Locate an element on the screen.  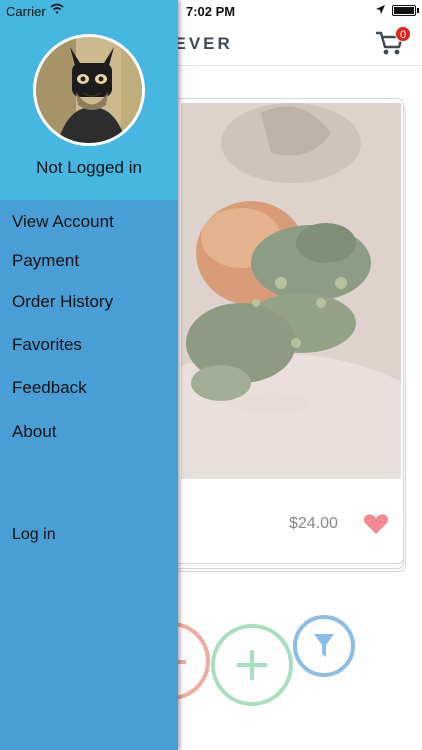
add-to-cart-button is located at coordinates (252, 665).